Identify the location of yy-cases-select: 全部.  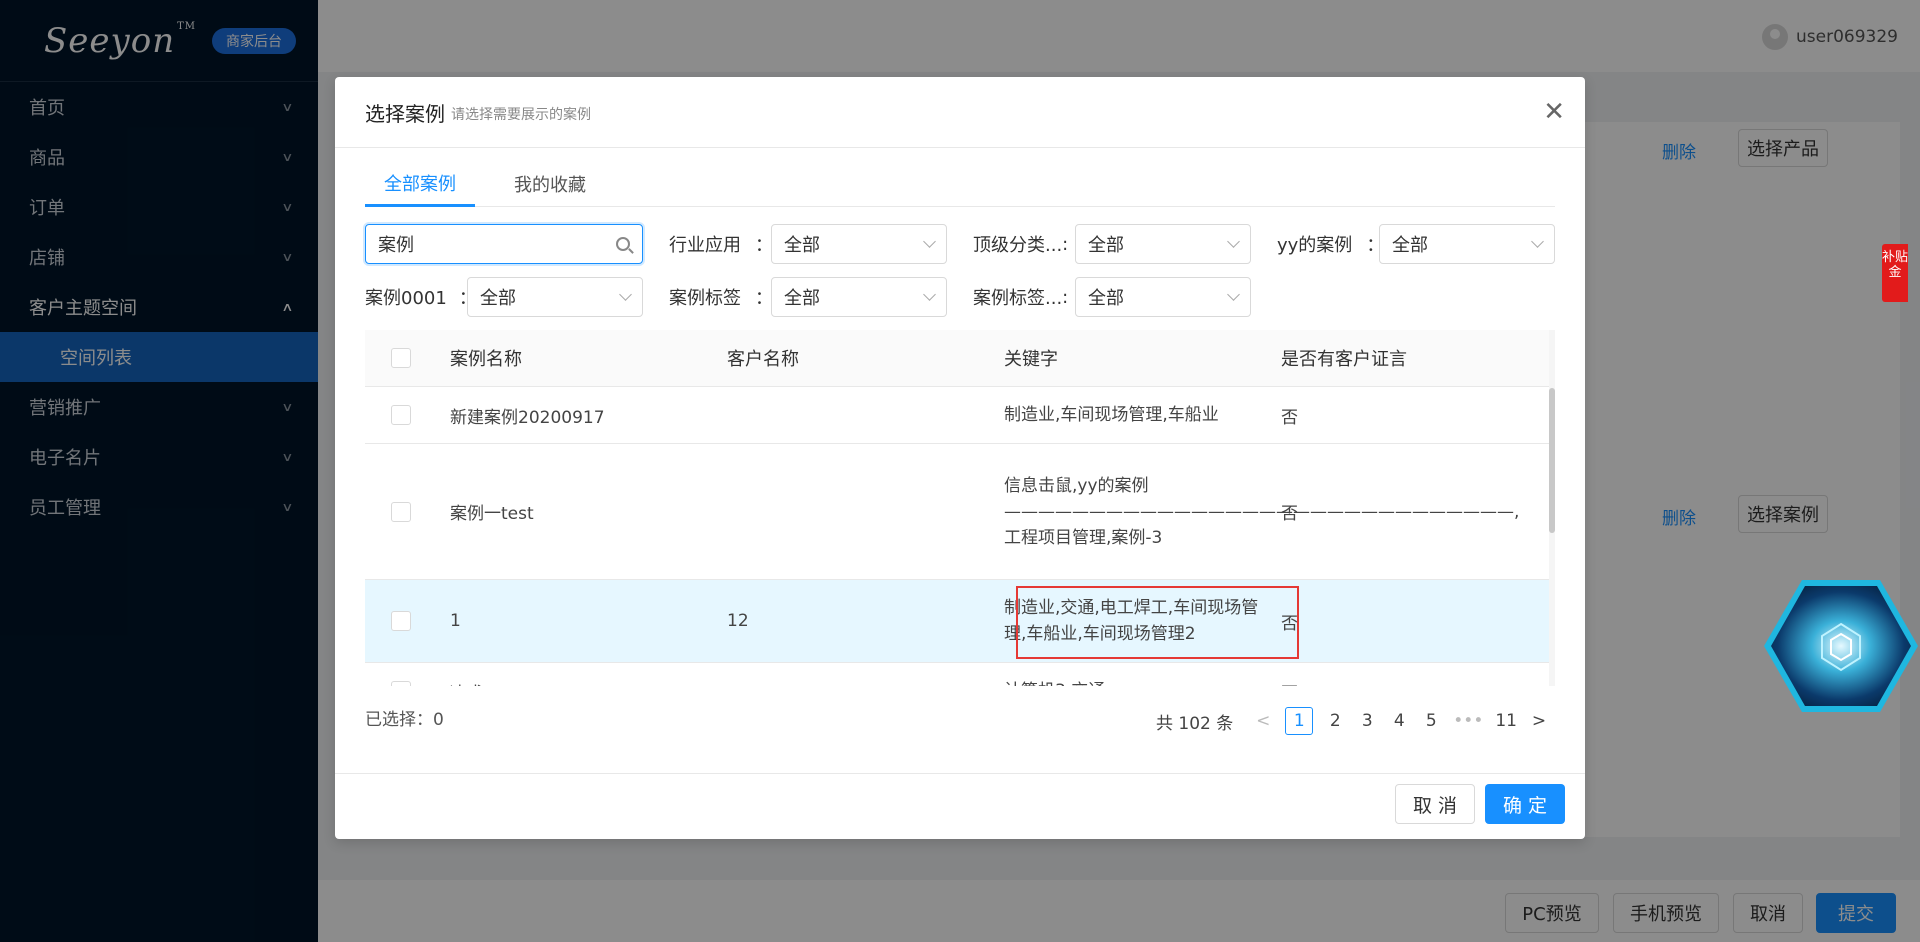
(1467, 244).